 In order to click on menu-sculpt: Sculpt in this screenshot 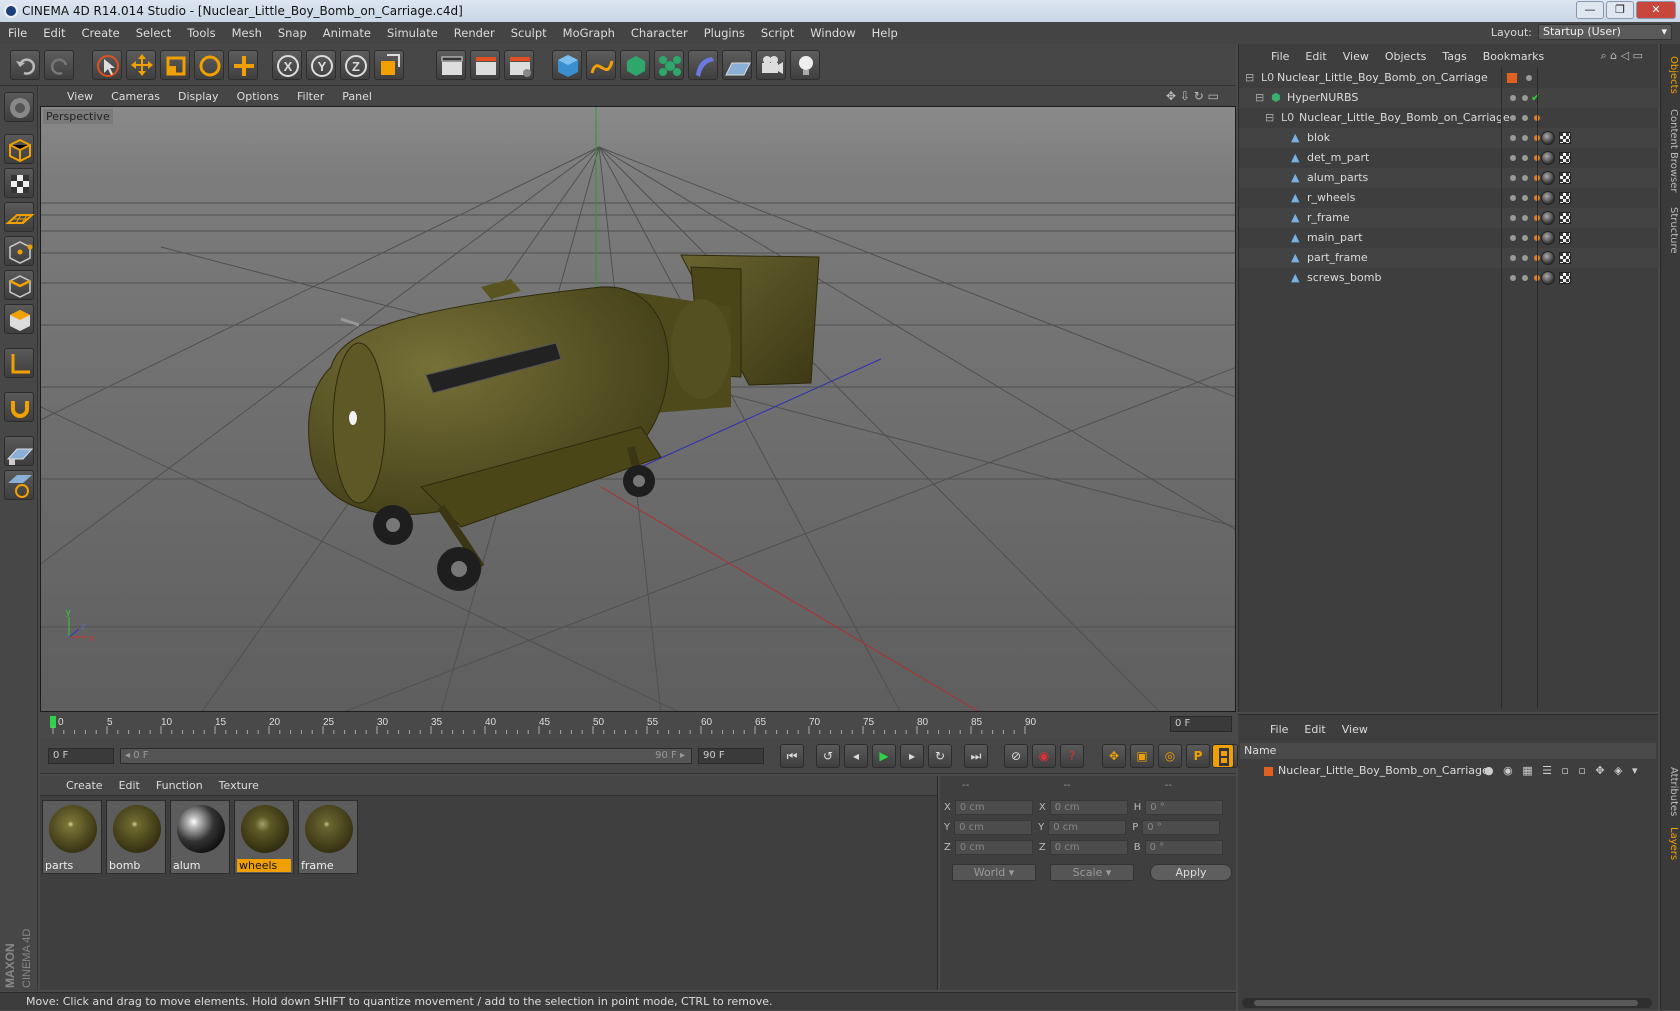, I will do `click(529, 33)`.